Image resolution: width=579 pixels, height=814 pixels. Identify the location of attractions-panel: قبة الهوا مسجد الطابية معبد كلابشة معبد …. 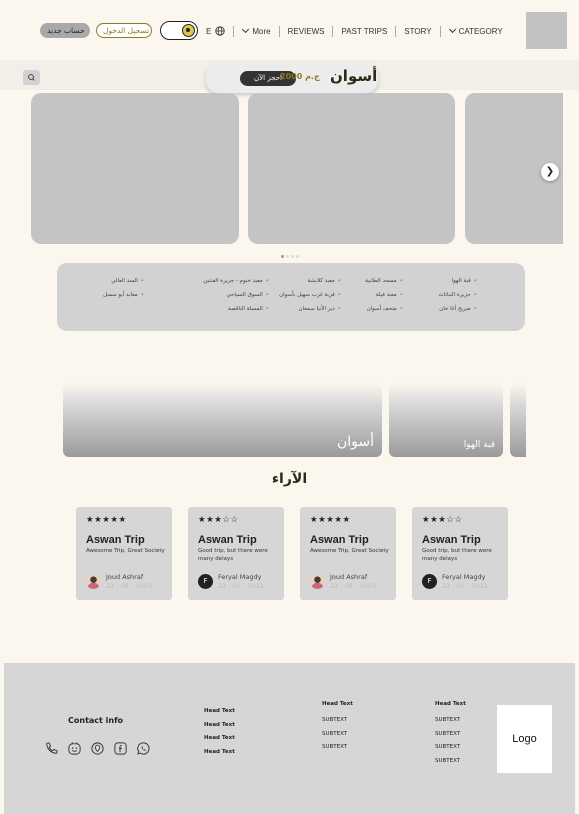
(291, 297).